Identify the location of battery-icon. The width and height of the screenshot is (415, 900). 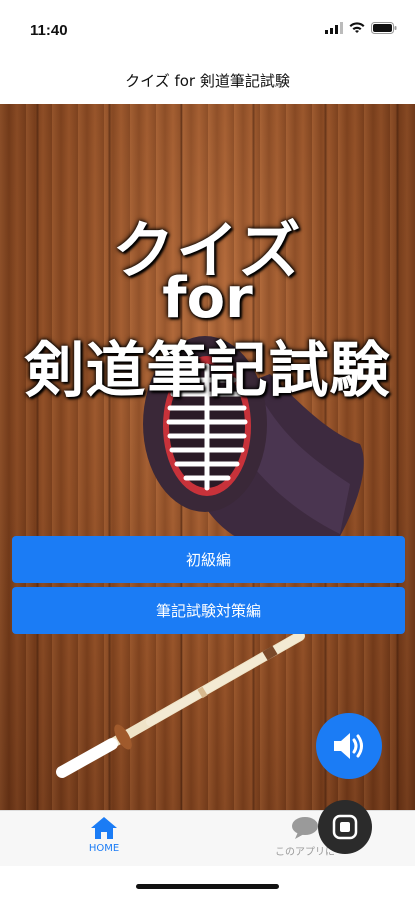
(384, 28).